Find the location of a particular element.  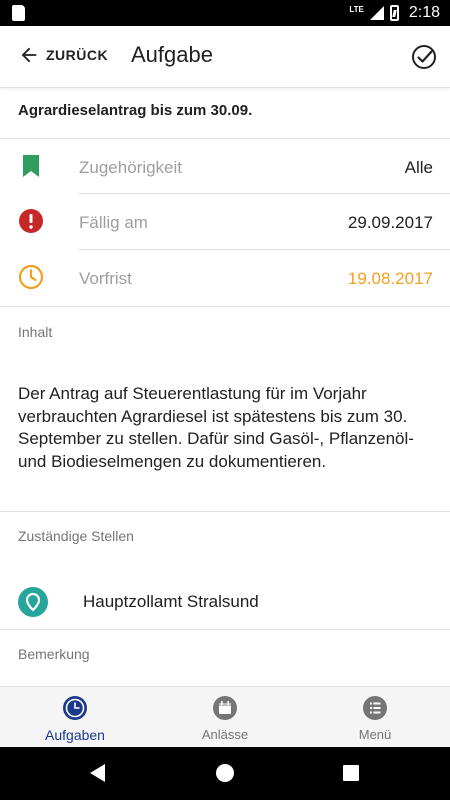

app-bar: ZURÜCK Aufgabe is located at coordinates (225, 57).